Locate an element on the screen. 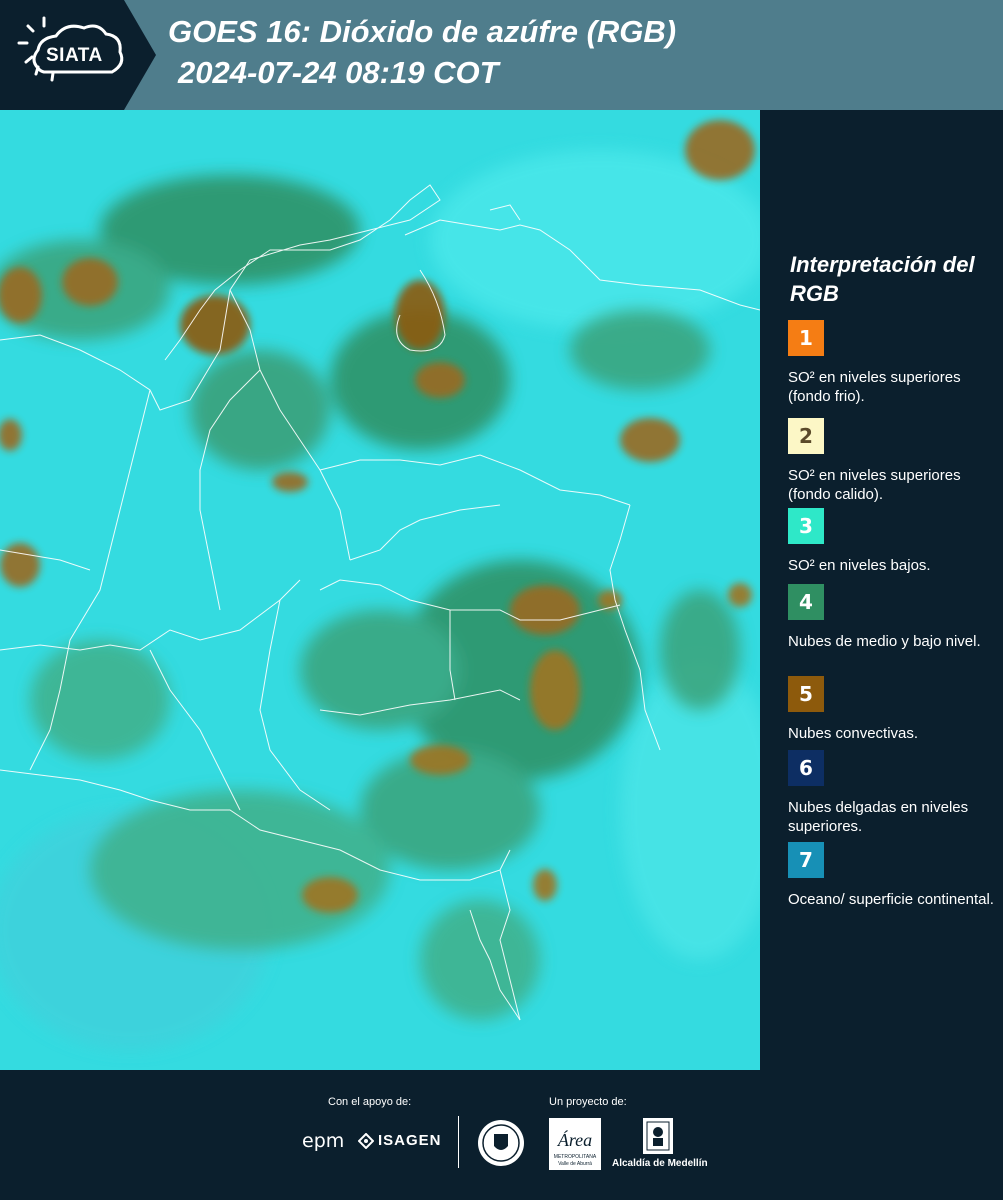 The width and height of the screenshot is (1003, 1200). area-metropolitana-logo: Área METROPOLITANA Valle de Aburrá is located at coordinates (575, 1146).